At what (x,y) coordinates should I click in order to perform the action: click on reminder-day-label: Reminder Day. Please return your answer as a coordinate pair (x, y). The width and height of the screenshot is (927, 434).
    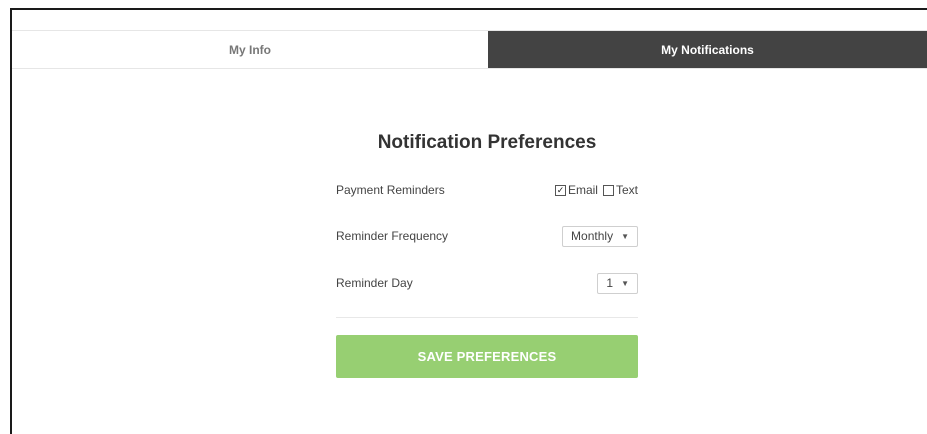
    Looking at the image, I should click on (374, 283).